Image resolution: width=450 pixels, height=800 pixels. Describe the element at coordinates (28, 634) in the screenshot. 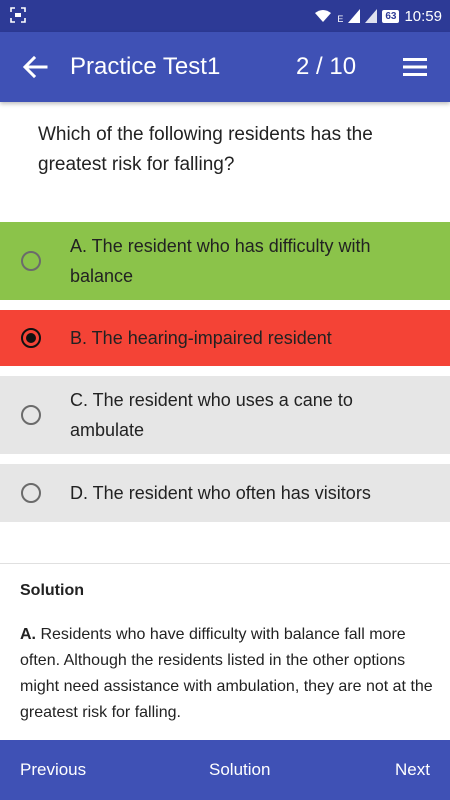

I see `solution-answer-letter: A.` at that location.